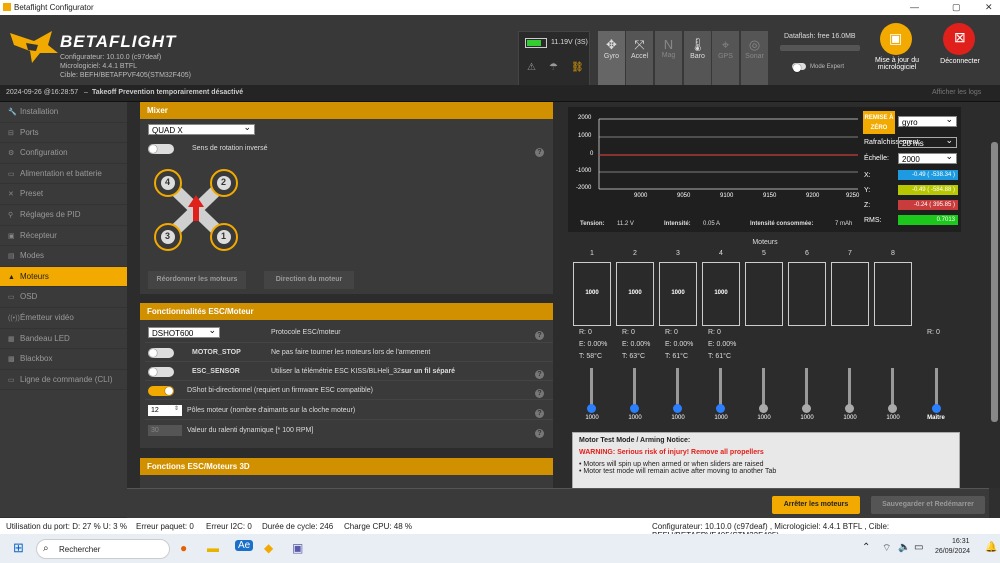 This screenshot has height=563, width=1000. Describe the element at coordinates (927, 157) in the screenshot. I see `scale-select: 2000` at that location.